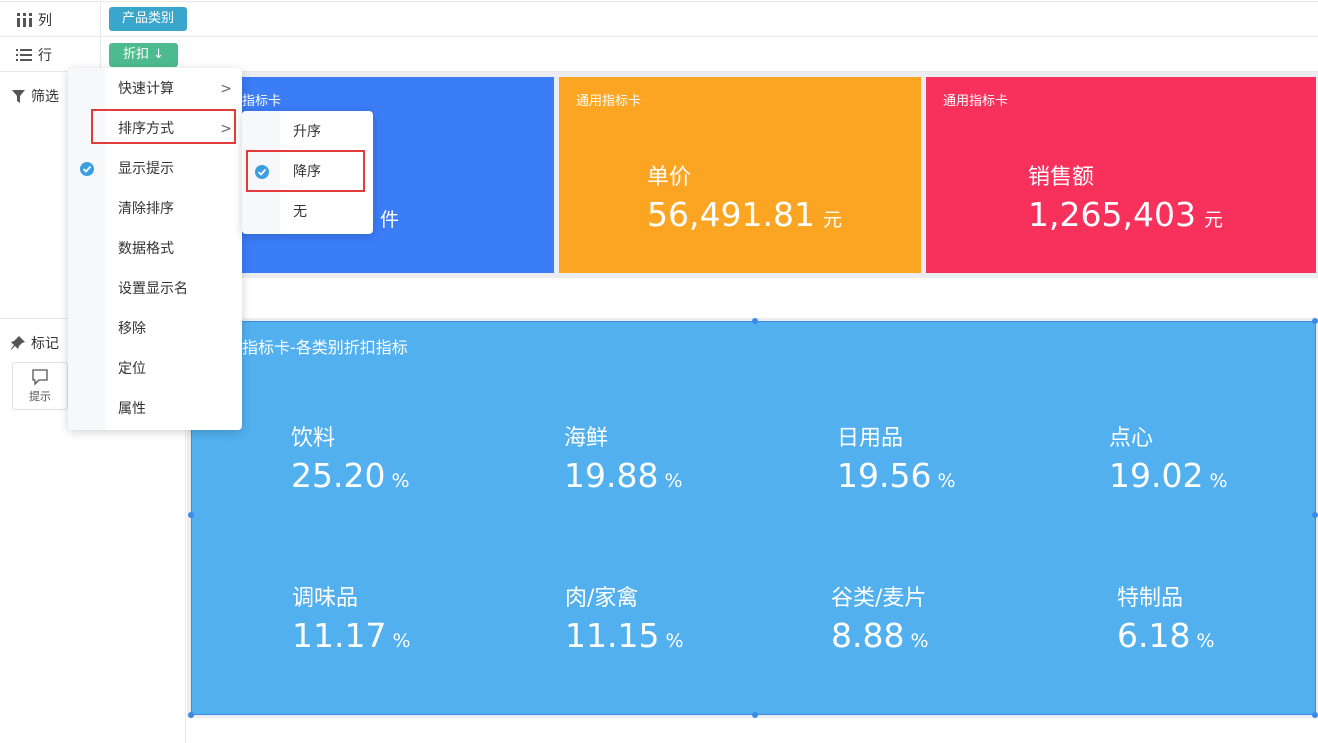  I want to click on menu-item-quick-calc: 快速计算 >, so click(155, 89).